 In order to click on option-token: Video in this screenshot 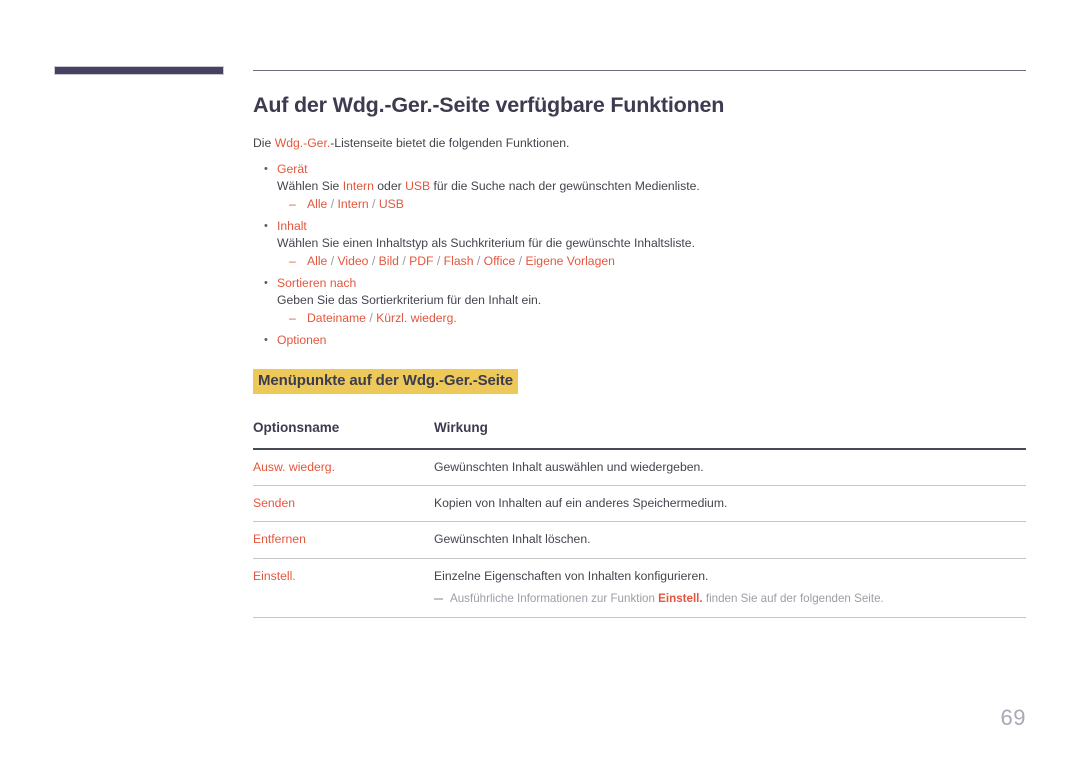, I will do `click(353, 261)`.